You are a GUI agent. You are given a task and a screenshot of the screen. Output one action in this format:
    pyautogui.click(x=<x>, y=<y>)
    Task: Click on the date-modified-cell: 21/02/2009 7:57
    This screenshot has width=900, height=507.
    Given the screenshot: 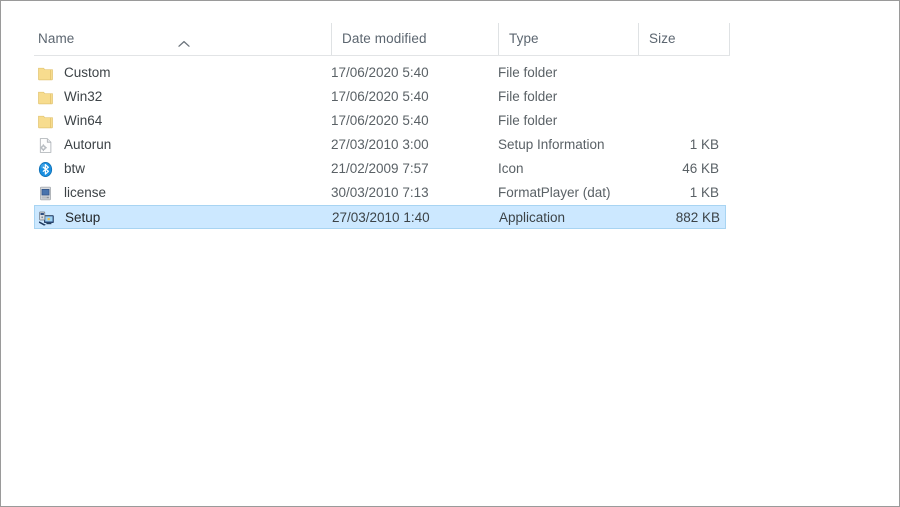 What is the action you would take?
    pyautogui.click(x=380, y=168)
    